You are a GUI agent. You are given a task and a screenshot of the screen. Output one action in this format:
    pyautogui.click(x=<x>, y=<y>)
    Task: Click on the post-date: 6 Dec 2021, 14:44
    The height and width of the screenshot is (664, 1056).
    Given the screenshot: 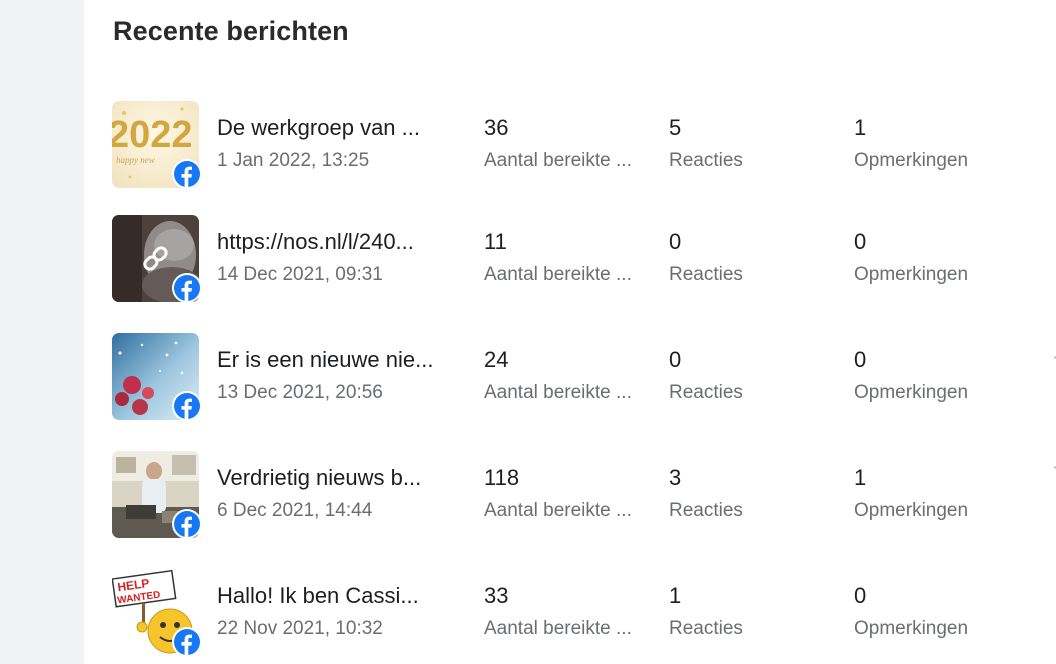 What is the action you would take?
    pyautogui.click(x=295, y=510)
    